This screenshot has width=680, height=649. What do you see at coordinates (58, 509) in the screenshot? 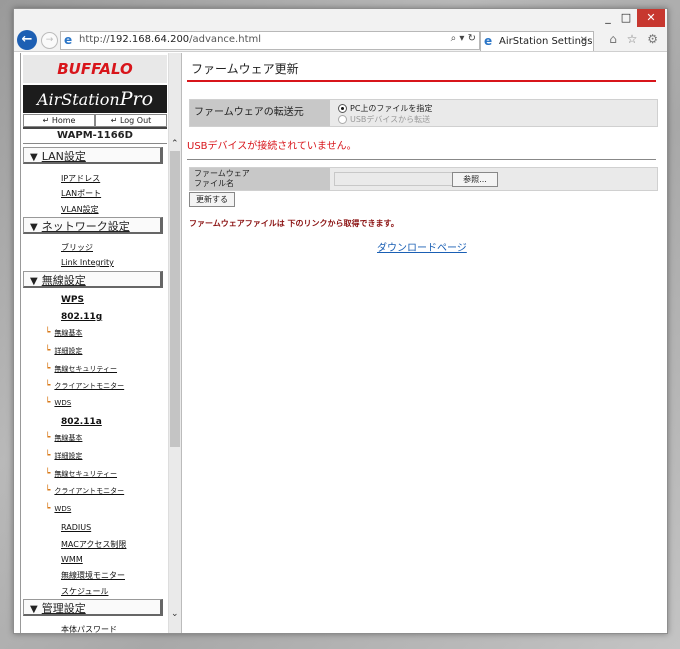
I see `link-a-wds: ┕ WDS` at bounding box center [58, 509].